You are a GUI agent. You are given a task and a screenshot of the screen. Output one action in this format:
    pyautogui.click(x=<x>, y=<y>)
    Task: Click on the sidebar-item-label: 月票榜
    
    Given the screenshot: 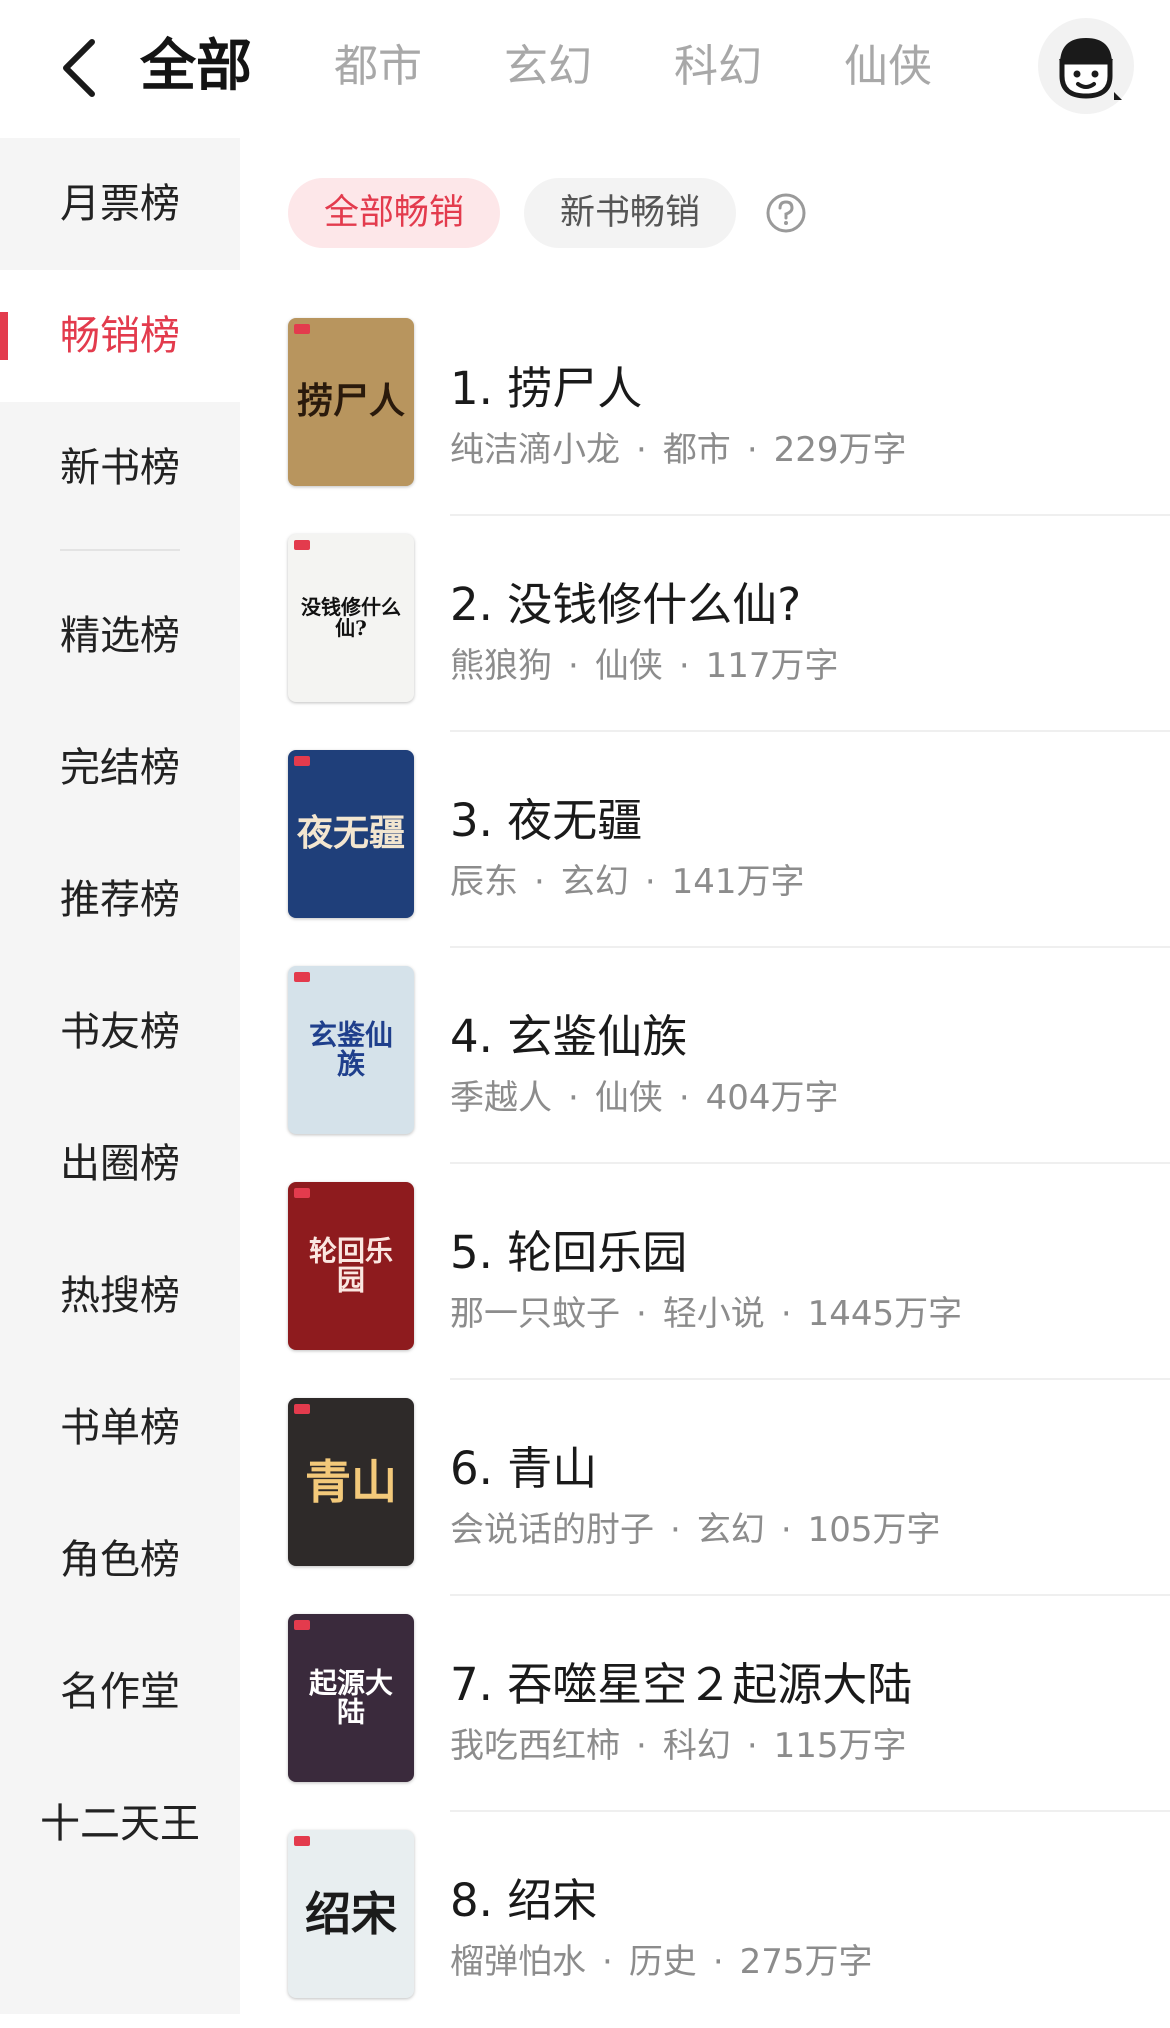 What is the action you would take?
    pyautogui.click(x=120, y=204)
    